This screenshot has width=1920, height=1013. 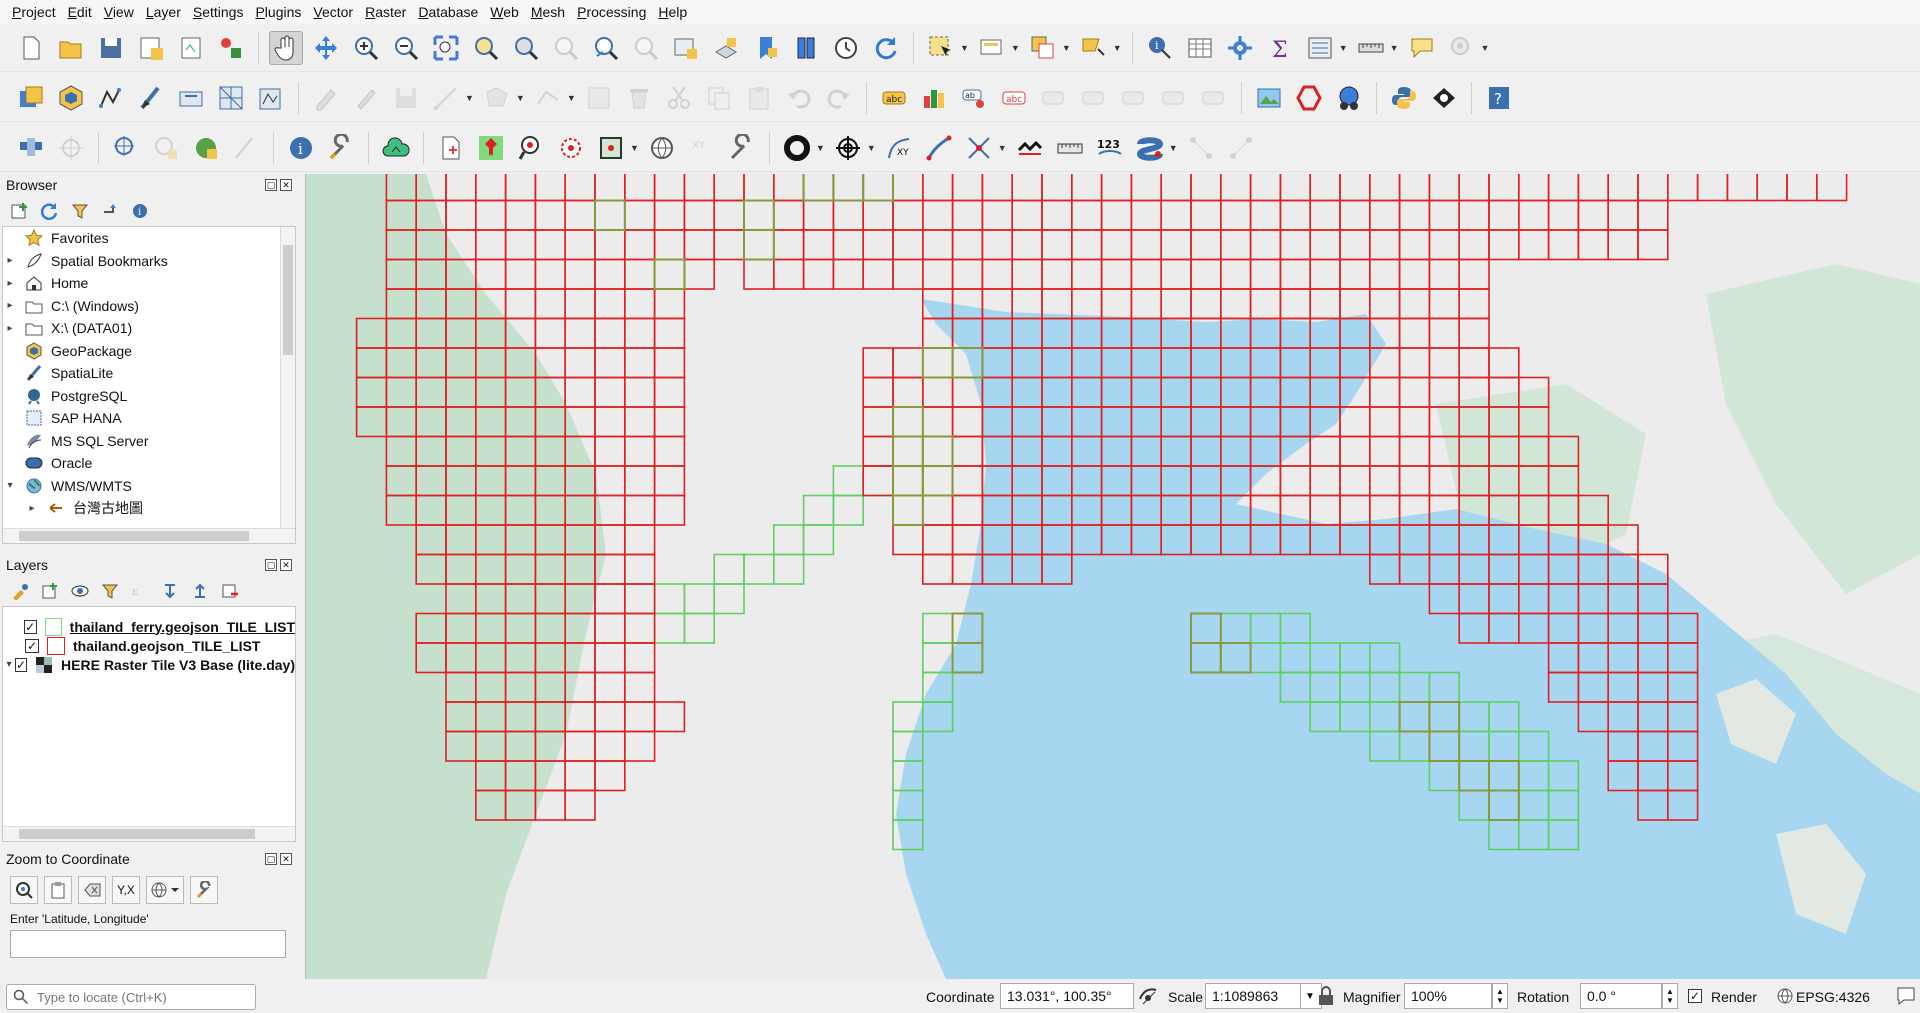 What do you see at coordinates (1200, 48) in the screenshot?
I see `attribute-table-icon` at bounding box center [1200, 48].